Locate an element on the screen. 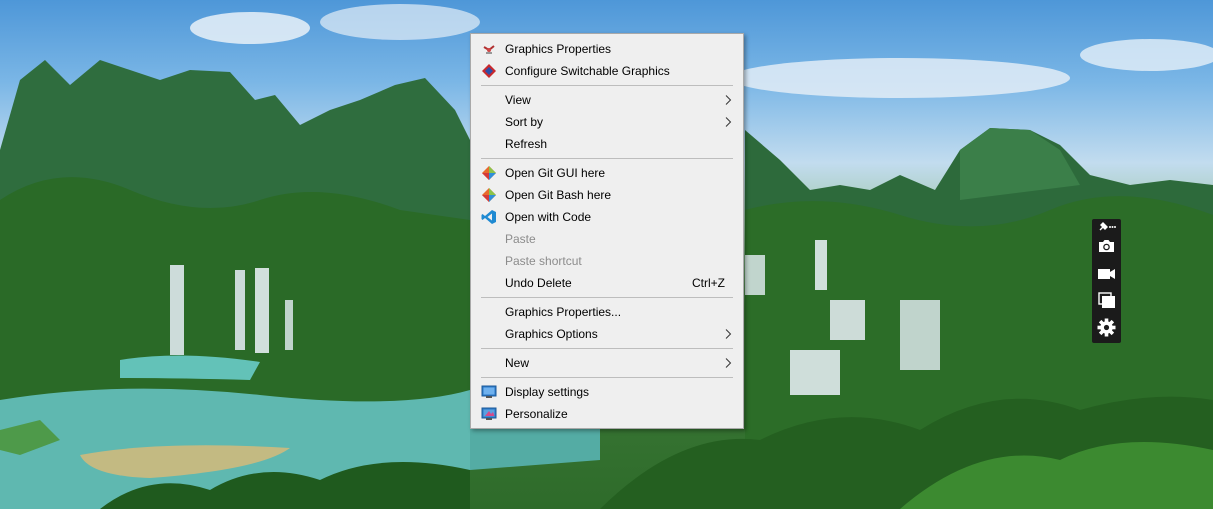  menu-item-open-git-bash: Open Git Bash here is located at coordinates (607, 195).